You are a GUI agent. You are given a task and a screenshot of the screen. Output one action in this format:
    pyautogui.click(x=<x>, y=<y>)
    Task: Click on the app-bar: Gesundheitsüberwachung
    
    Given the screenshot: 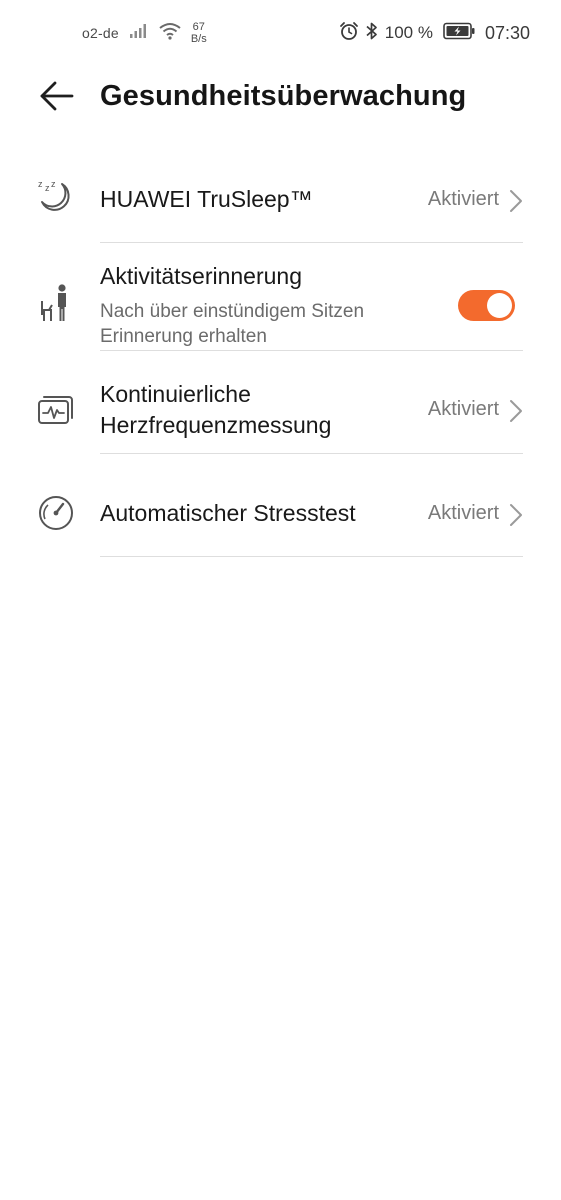 What is the action you would take?
    pyautogui.click(x=280, y=99)
    